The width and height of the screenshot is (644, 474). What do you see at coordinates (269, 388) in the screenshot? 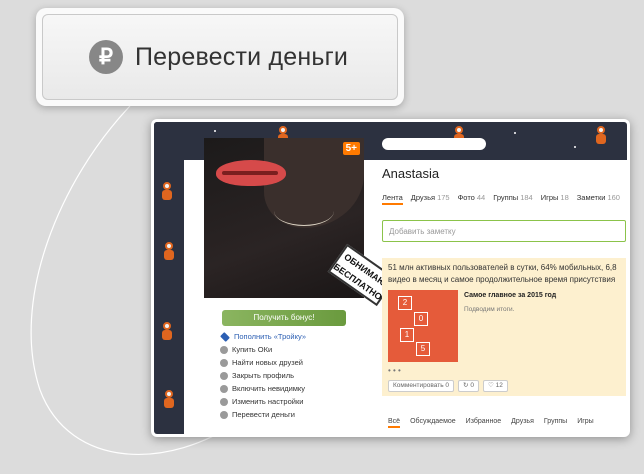
I see `menu-item-label: Включить невидимку` at bounding box center [269, 388].